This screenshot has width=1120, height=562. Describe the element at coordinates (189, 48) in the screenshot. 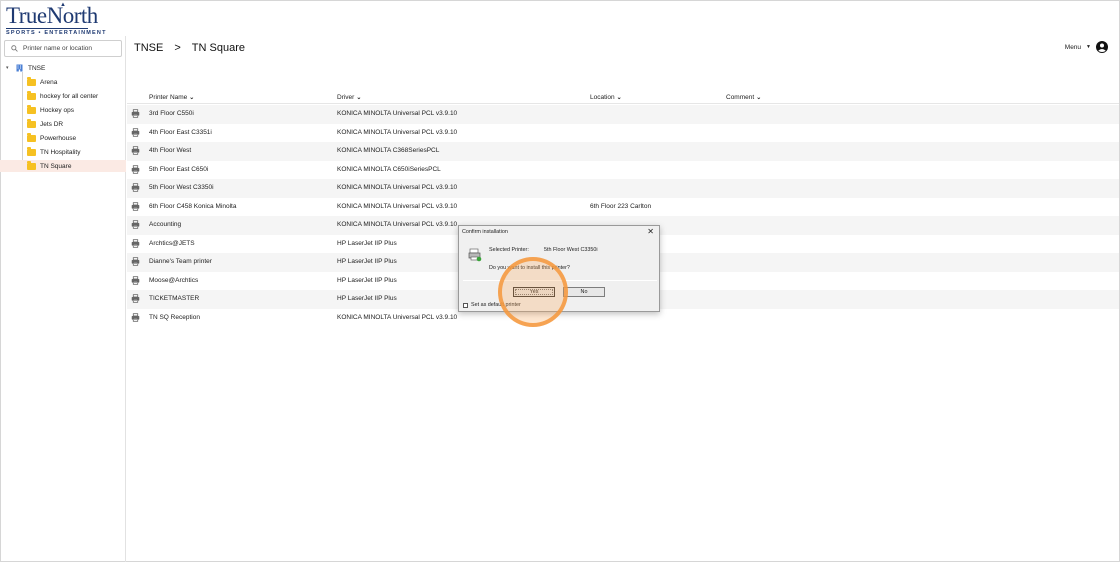

I see `breadcrumb: TNSE > TN Square` at that location.